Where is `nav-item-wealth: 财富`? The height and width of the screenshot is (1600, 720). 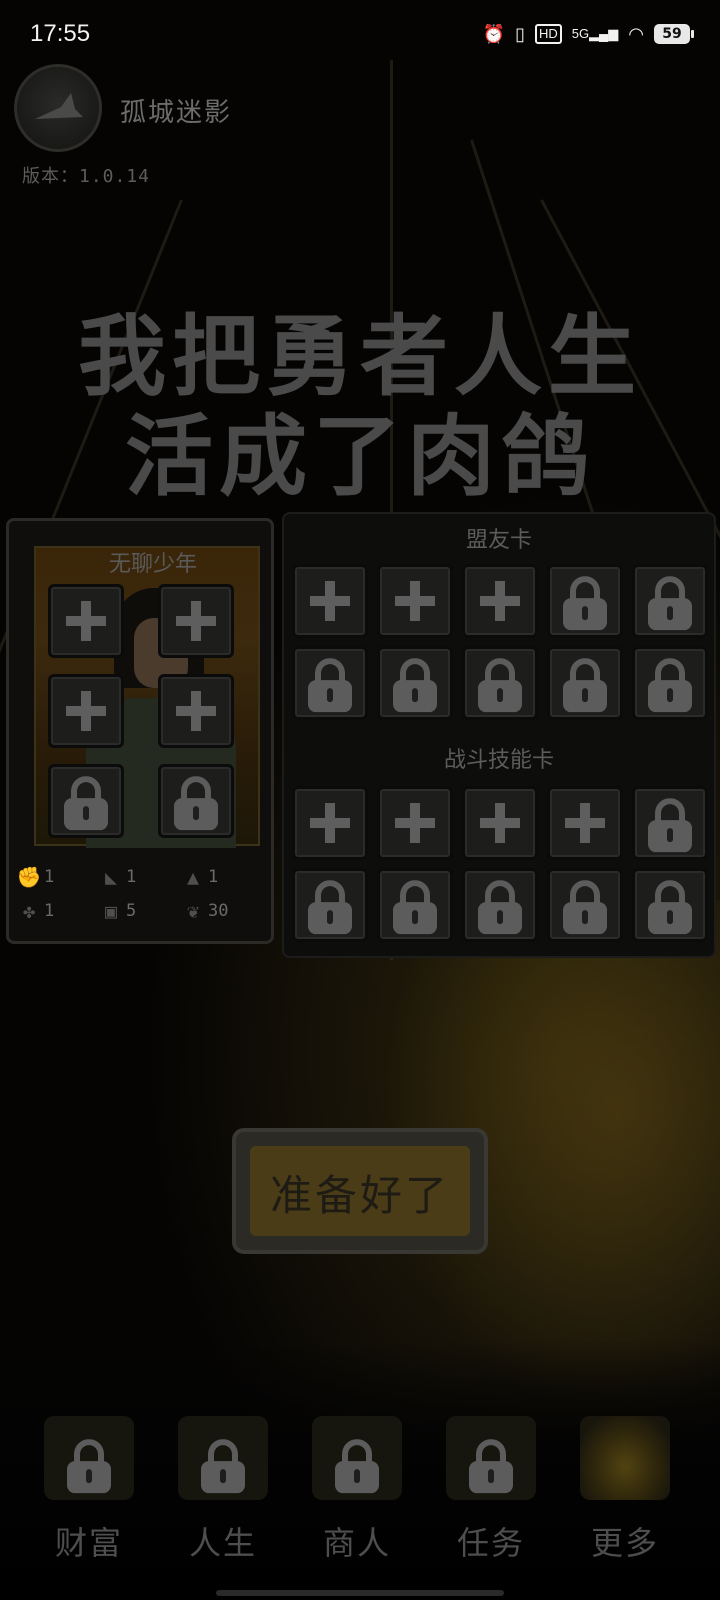
nav-item-wealth: 财富 is located at coordinates (89, 1496).